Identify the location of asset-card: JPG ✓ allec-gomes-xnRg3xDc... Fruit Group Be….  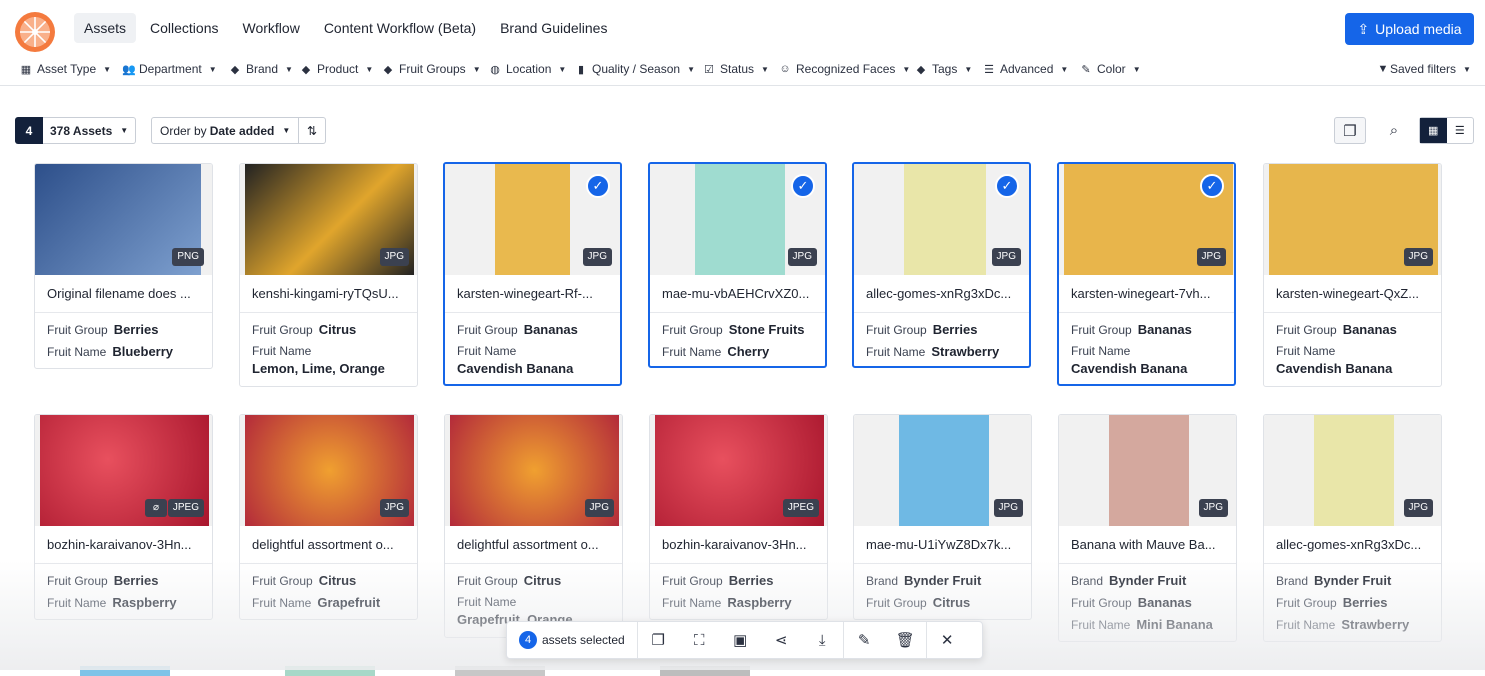
(941, 265).